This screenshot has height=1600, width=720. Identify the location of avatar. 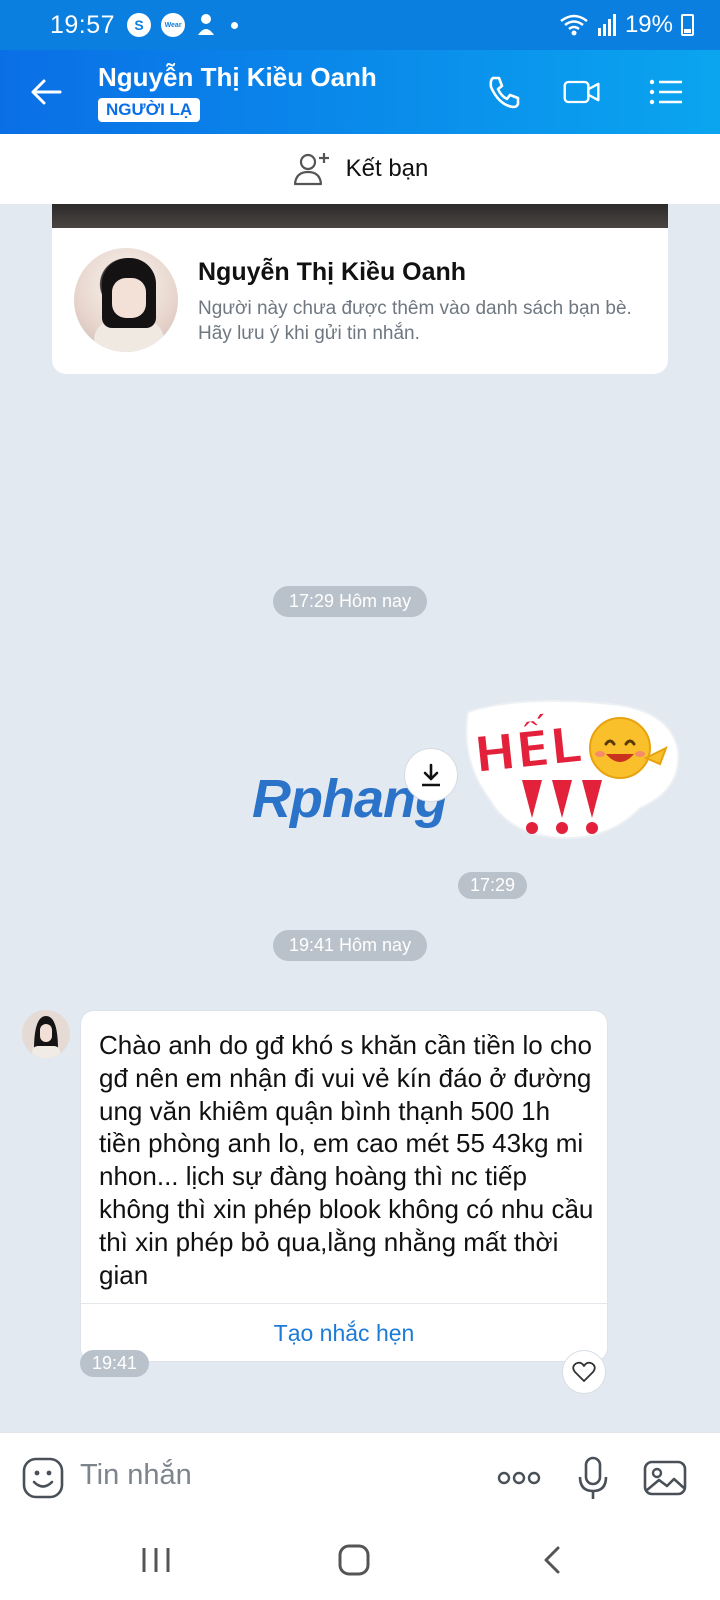
(126, 300).